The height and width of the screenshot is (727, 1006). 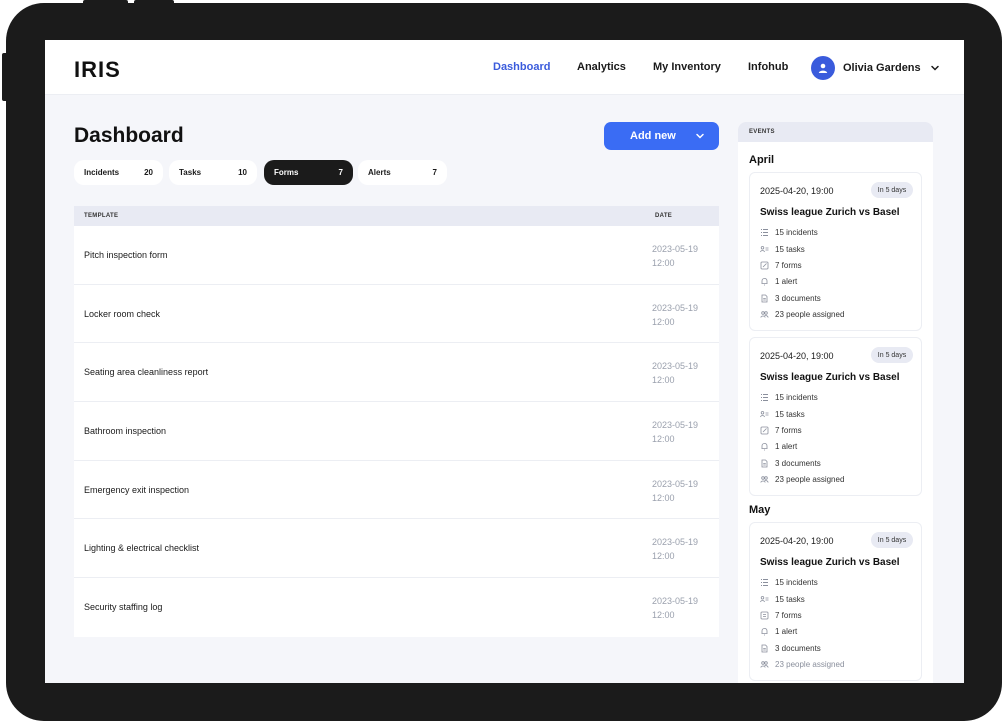 I want to click on events-header: EVENTS, so click(x=835, y=132).